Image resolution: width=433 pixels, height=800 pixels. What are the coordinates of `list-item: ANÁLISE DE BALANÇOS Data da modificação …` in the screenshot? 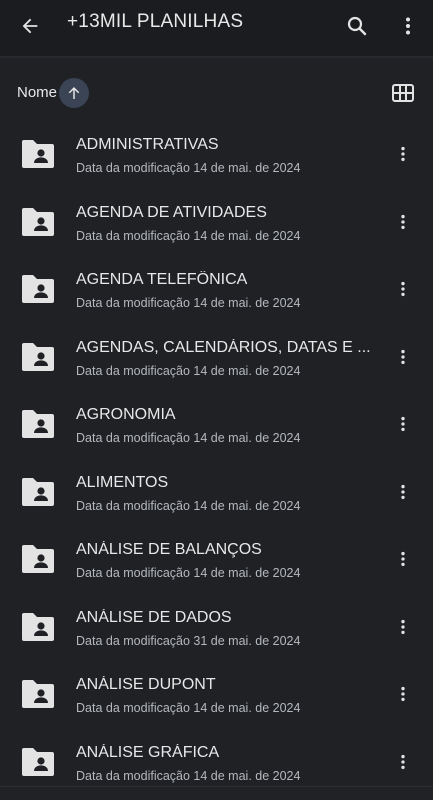 It's located at (216, 559).